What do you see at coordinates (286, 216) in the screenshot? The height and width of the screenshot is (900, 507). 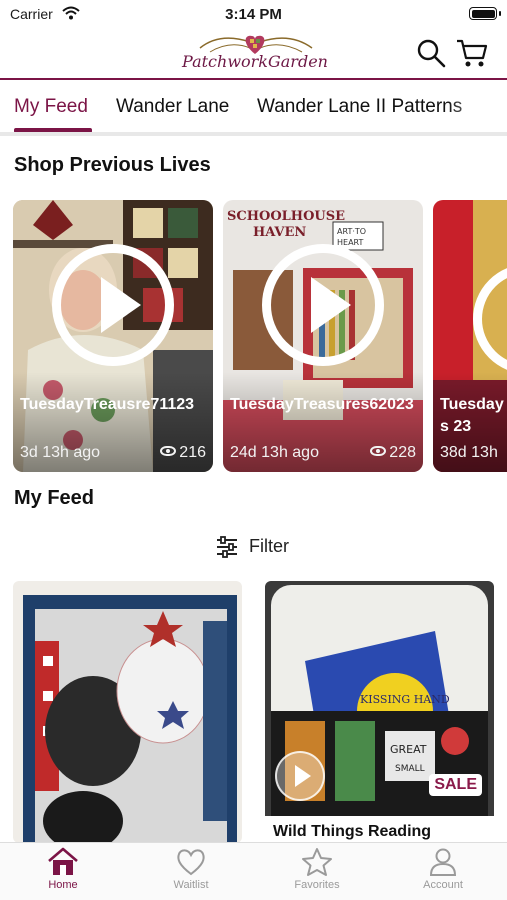 I see `svg-text: SCHOOLHOUSE` at bounding box center [286, 216].